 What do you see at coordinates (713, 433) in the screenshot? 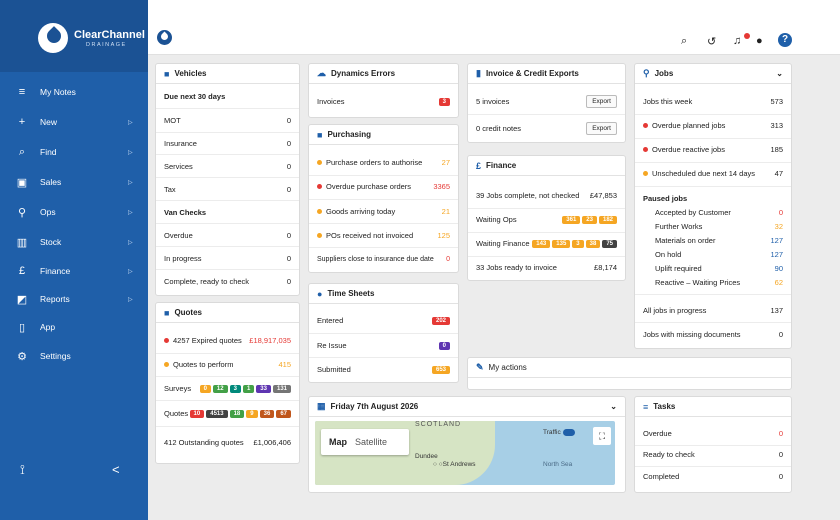
I see `tasks-overdue-row: Overdue 0` at bounding box center [713, 433].